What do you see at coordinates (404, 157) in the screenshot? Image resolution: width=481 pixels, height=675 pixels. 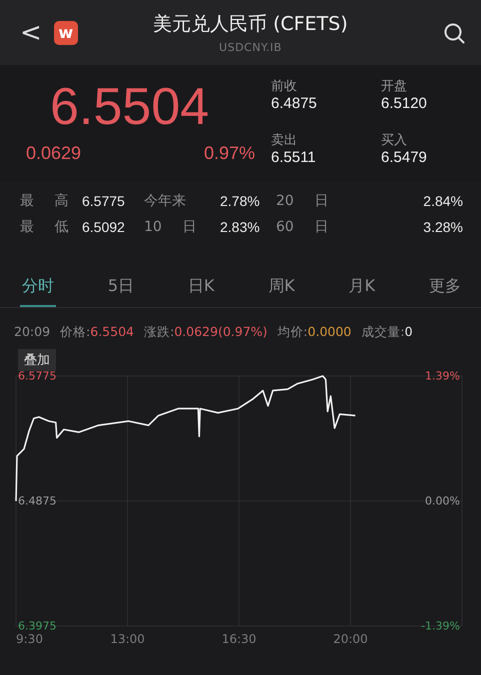 I see `field-value: 6.5479` at bounding box center [404, 157].